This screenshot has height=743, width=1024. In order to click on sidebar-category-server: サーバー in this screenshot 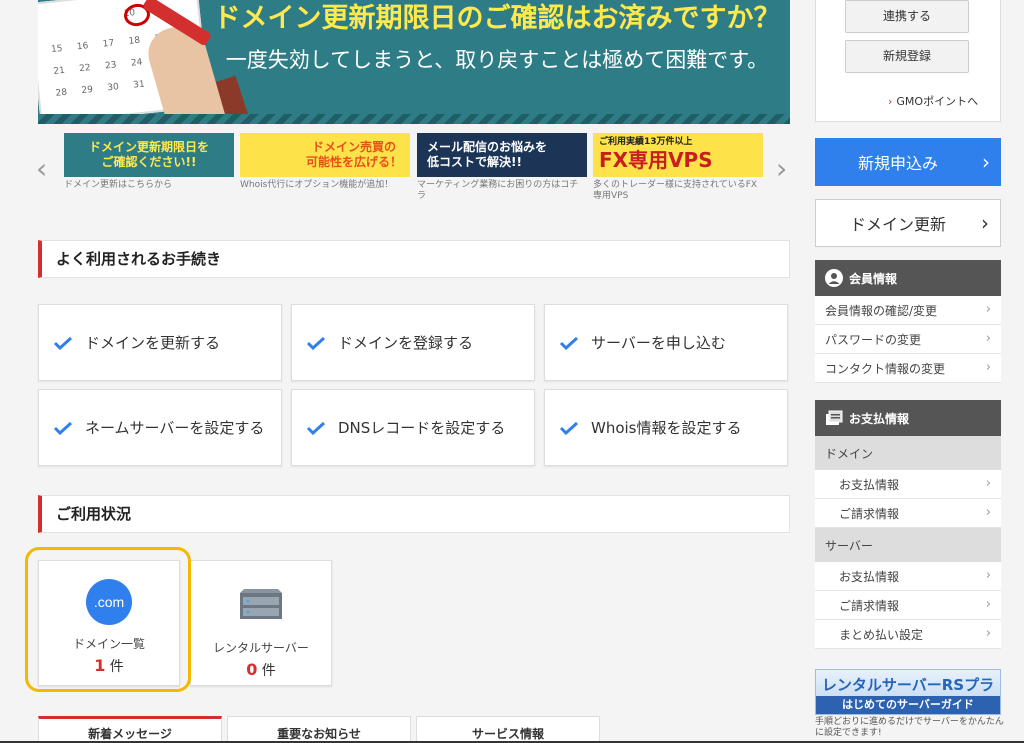, I will do `click(908, 545)`.